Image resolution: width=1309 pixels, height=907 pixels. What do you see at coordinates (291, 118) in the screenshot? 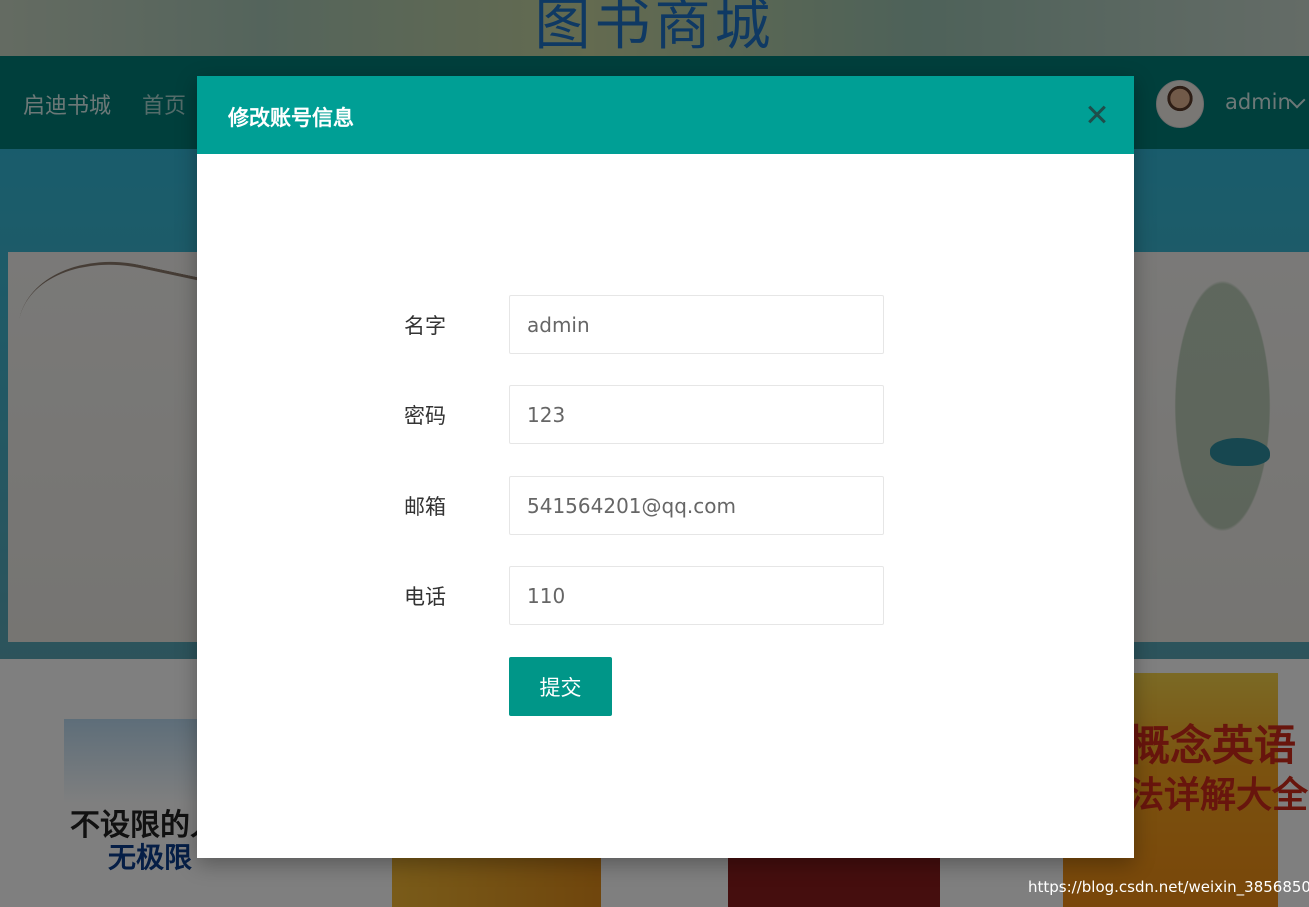
I see `modal-title: 修改账号信息` at bounding box center [291, 118].